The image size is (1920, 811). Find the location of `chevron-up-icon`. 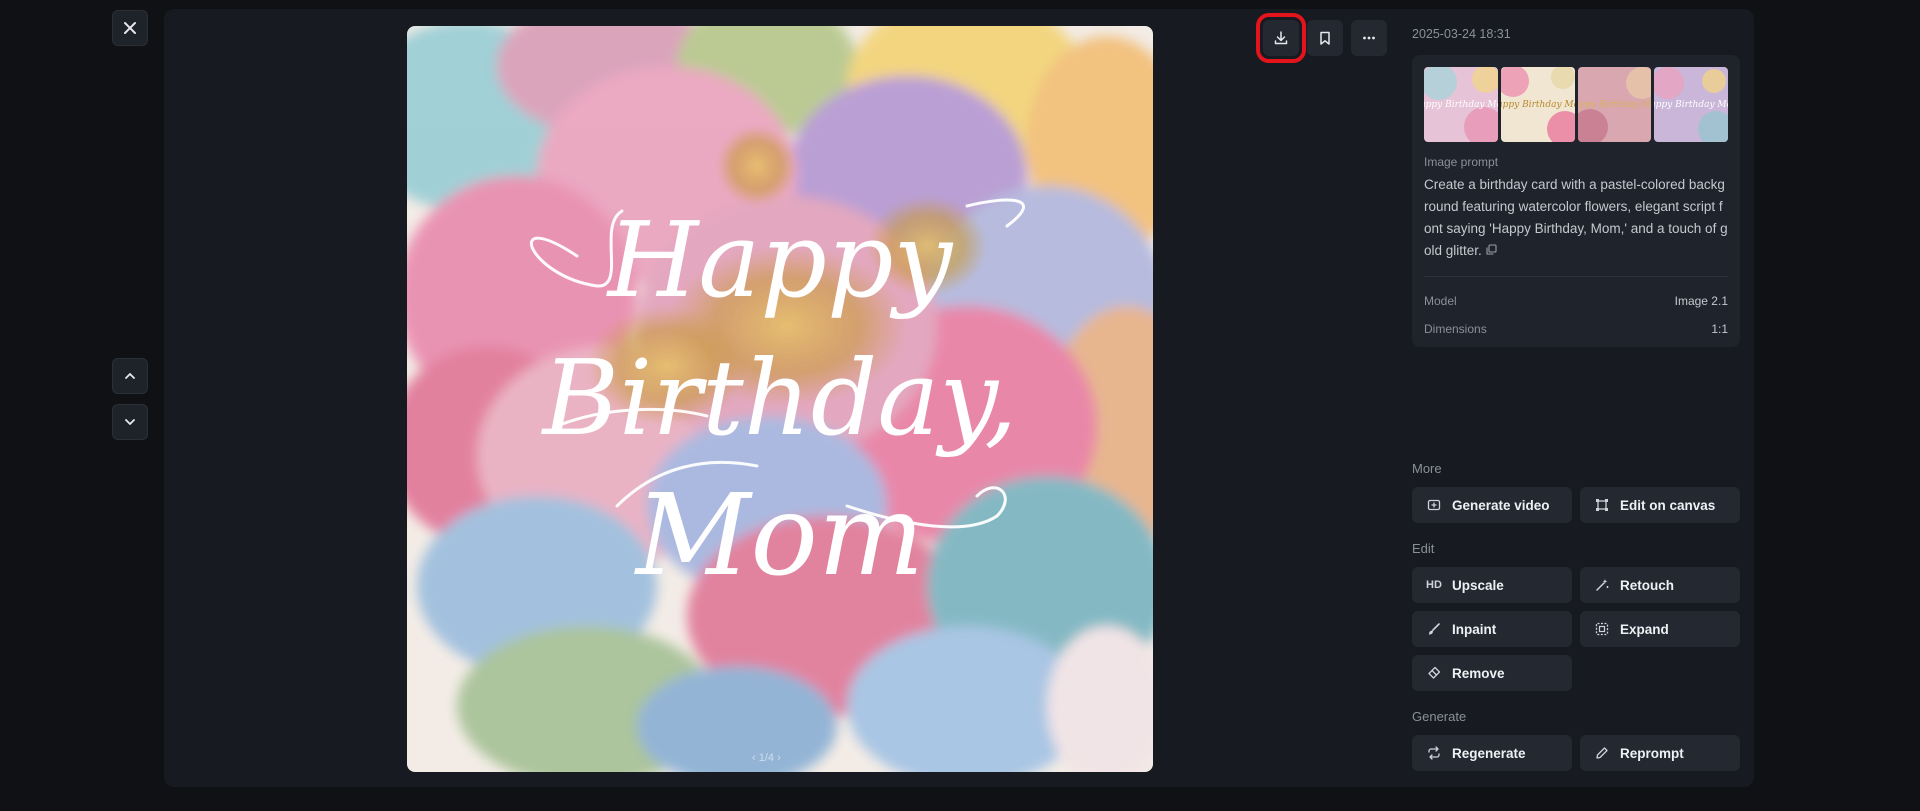

chevron-up-icon is located at coordinates (130, 376).